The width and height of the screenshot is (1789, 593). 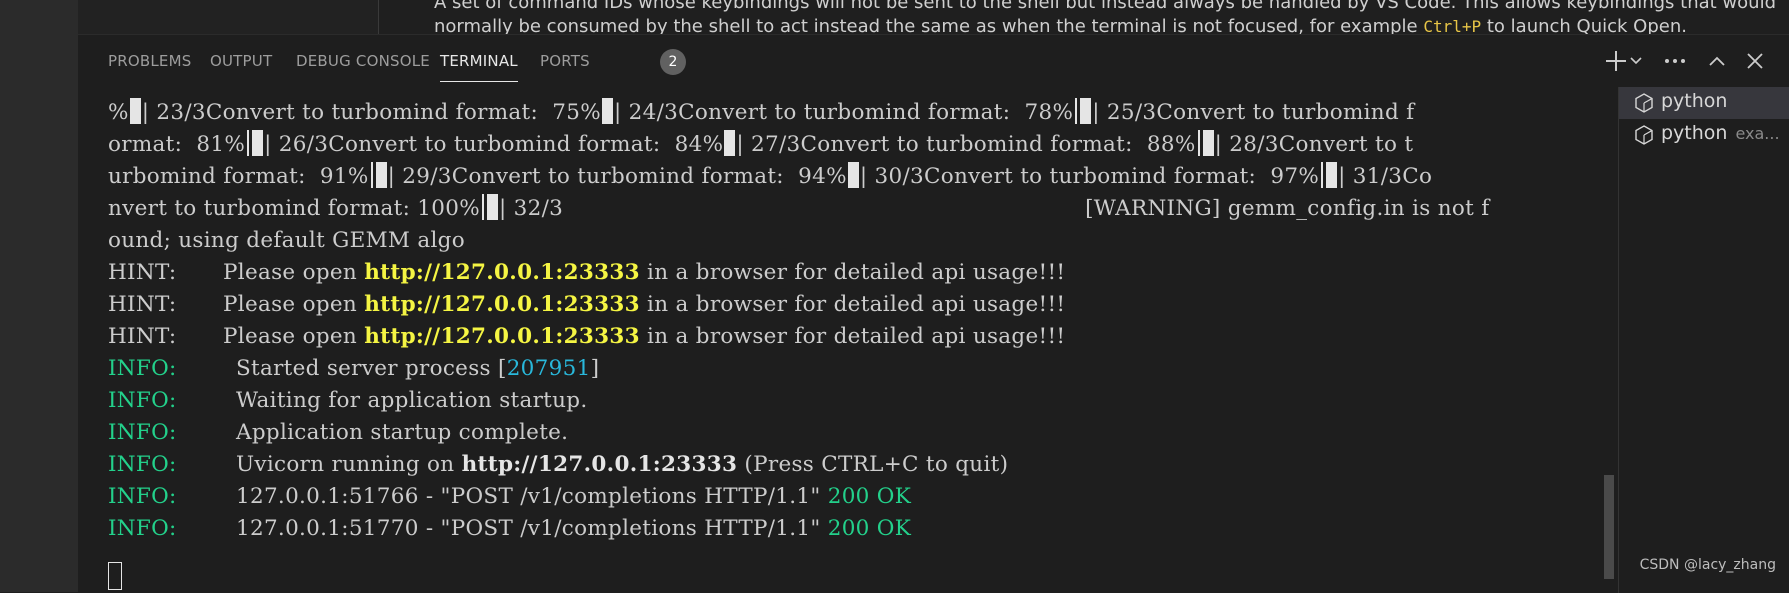 I want to click on terminal-tab-python: python, so click(x=1704, y=103).